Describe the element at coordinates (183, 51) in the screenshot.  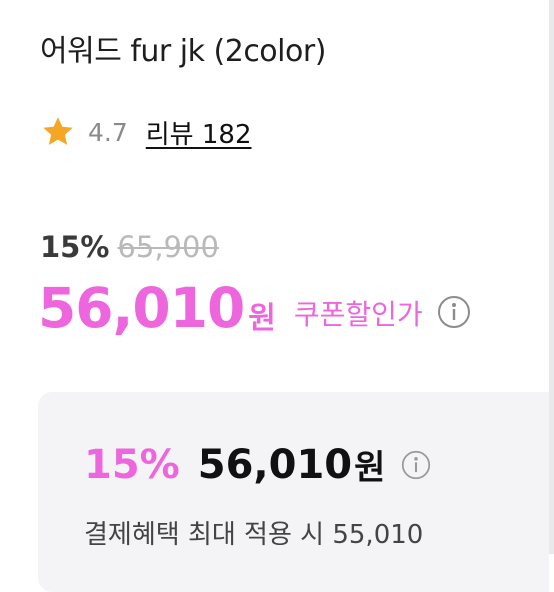
I see `product-title: 어워드 fur jk (2color)` at that location.